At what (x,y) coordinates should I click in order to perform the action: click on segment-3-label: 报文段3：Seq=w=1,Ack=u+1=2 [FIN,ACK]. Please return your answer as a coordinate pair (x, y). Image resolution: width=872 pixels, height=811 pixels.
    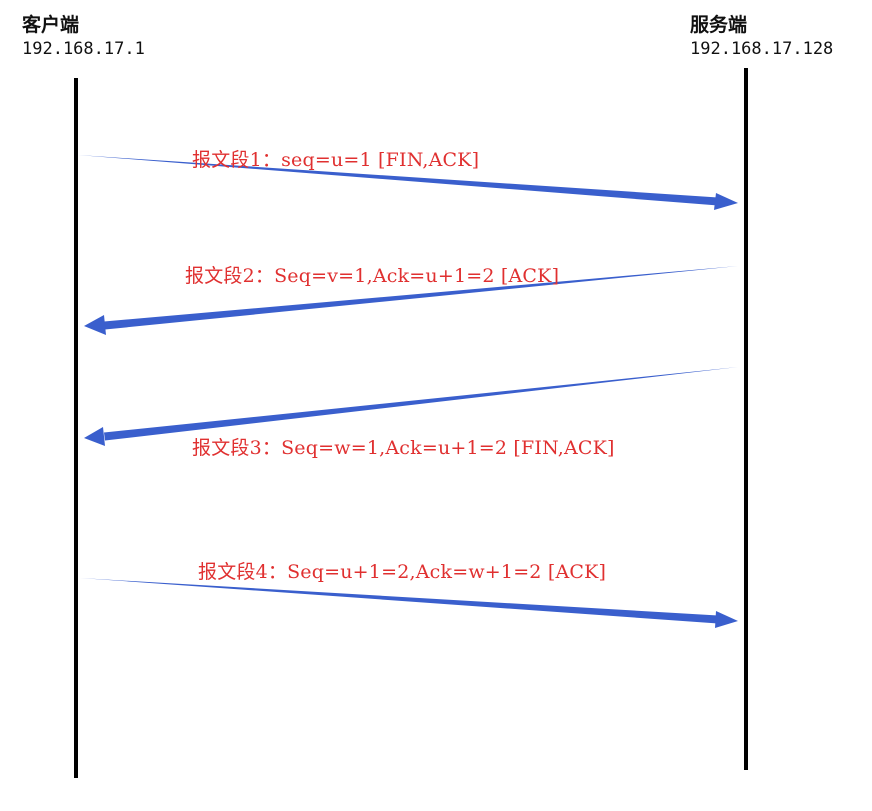
    Looking at the image, I should click on (403, 448).